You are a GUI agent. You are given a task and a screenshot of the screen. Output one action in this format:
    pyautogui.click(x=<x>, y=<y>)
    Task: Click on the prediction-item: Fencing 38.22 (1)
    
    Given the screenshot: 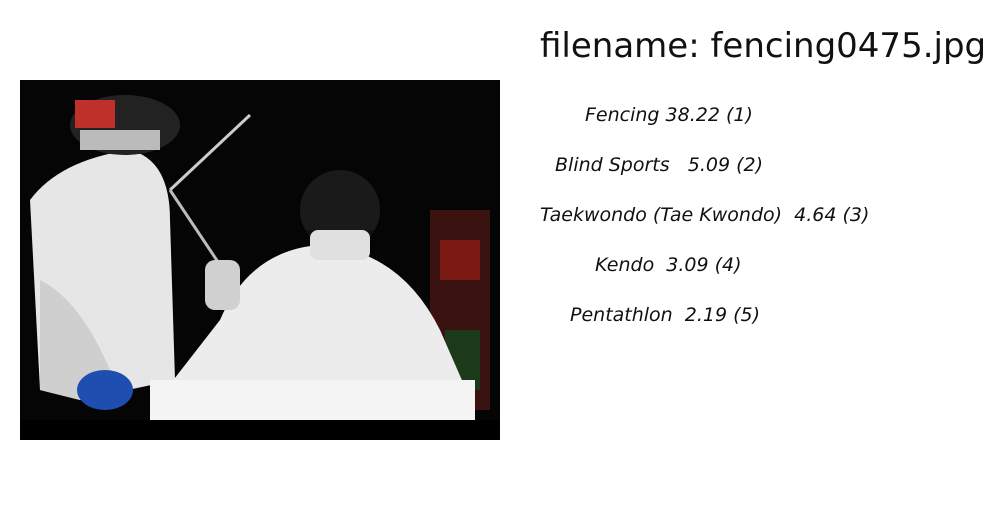 What is the action you would take?
    pyautogui.click(x=669, y=115)
    